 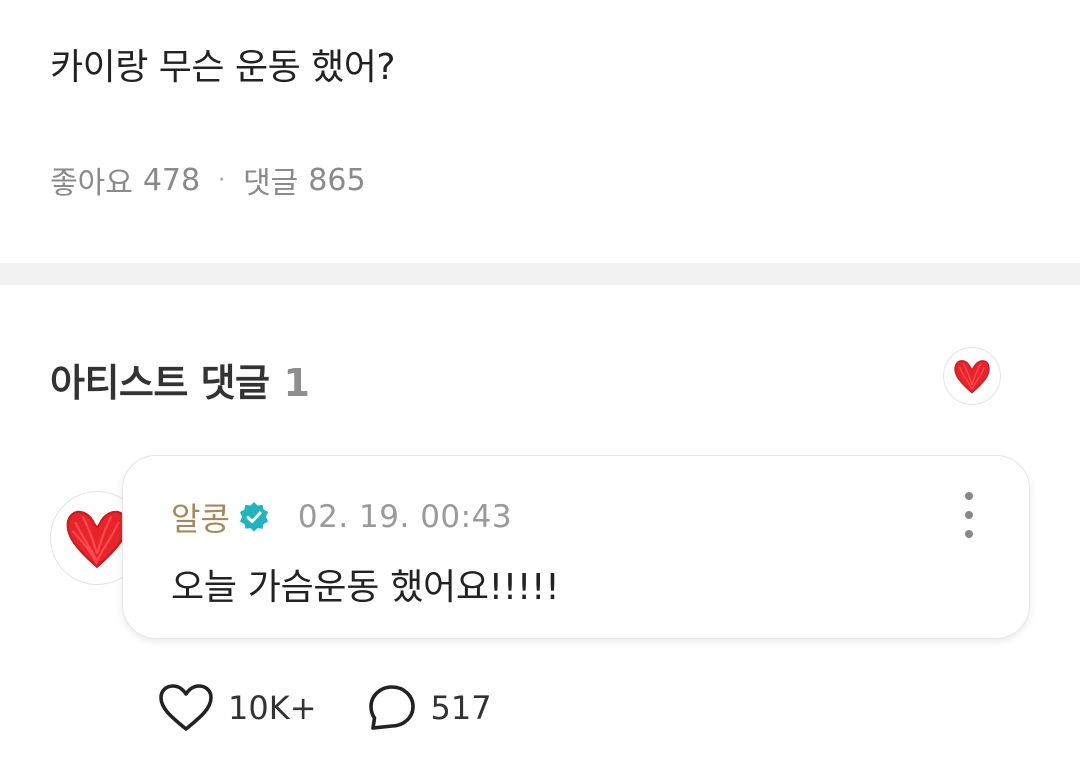 I want to click on more-vertical-icon, so click(x=969, y=496).